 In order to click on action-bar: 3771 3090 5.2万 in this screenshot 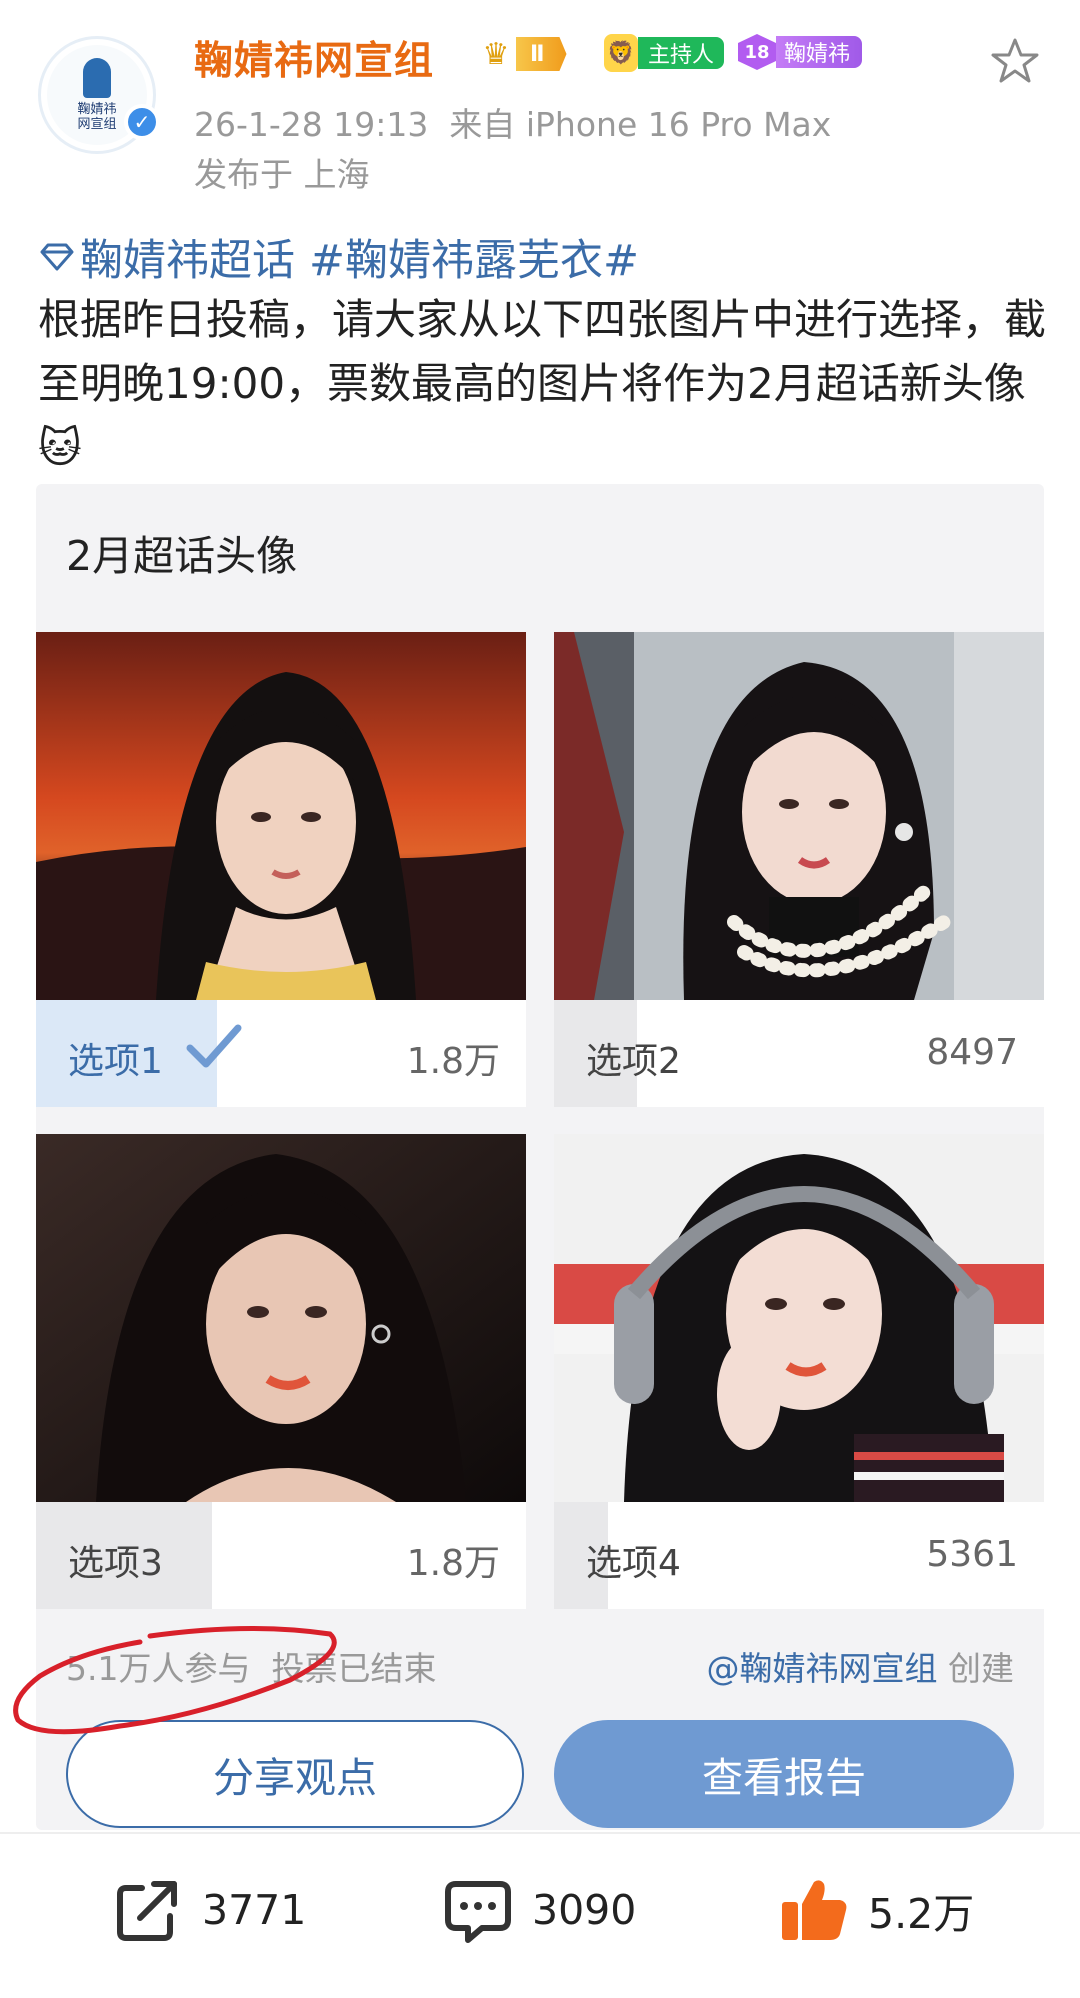, I will do `click(540, 1910)`.